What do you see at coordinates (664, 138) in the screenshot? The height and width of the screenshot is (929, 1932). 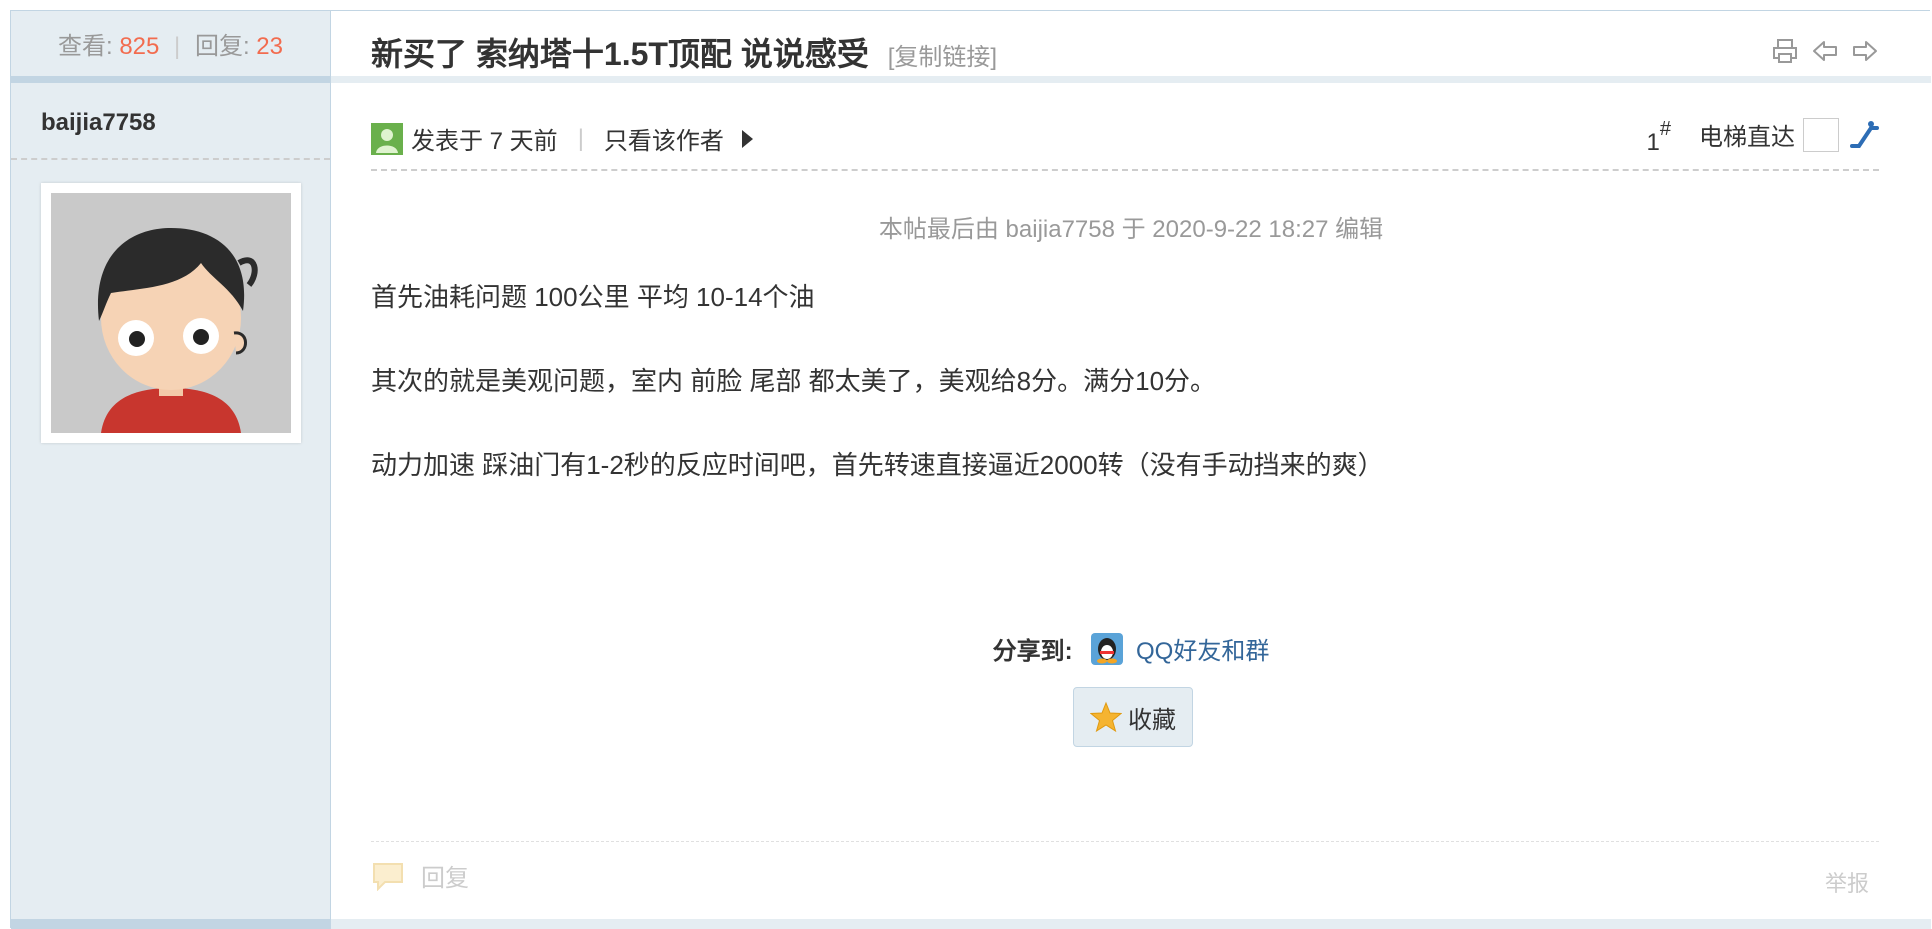 I see `only-author-link: 只看该作者` at bounding box center [664, 138].